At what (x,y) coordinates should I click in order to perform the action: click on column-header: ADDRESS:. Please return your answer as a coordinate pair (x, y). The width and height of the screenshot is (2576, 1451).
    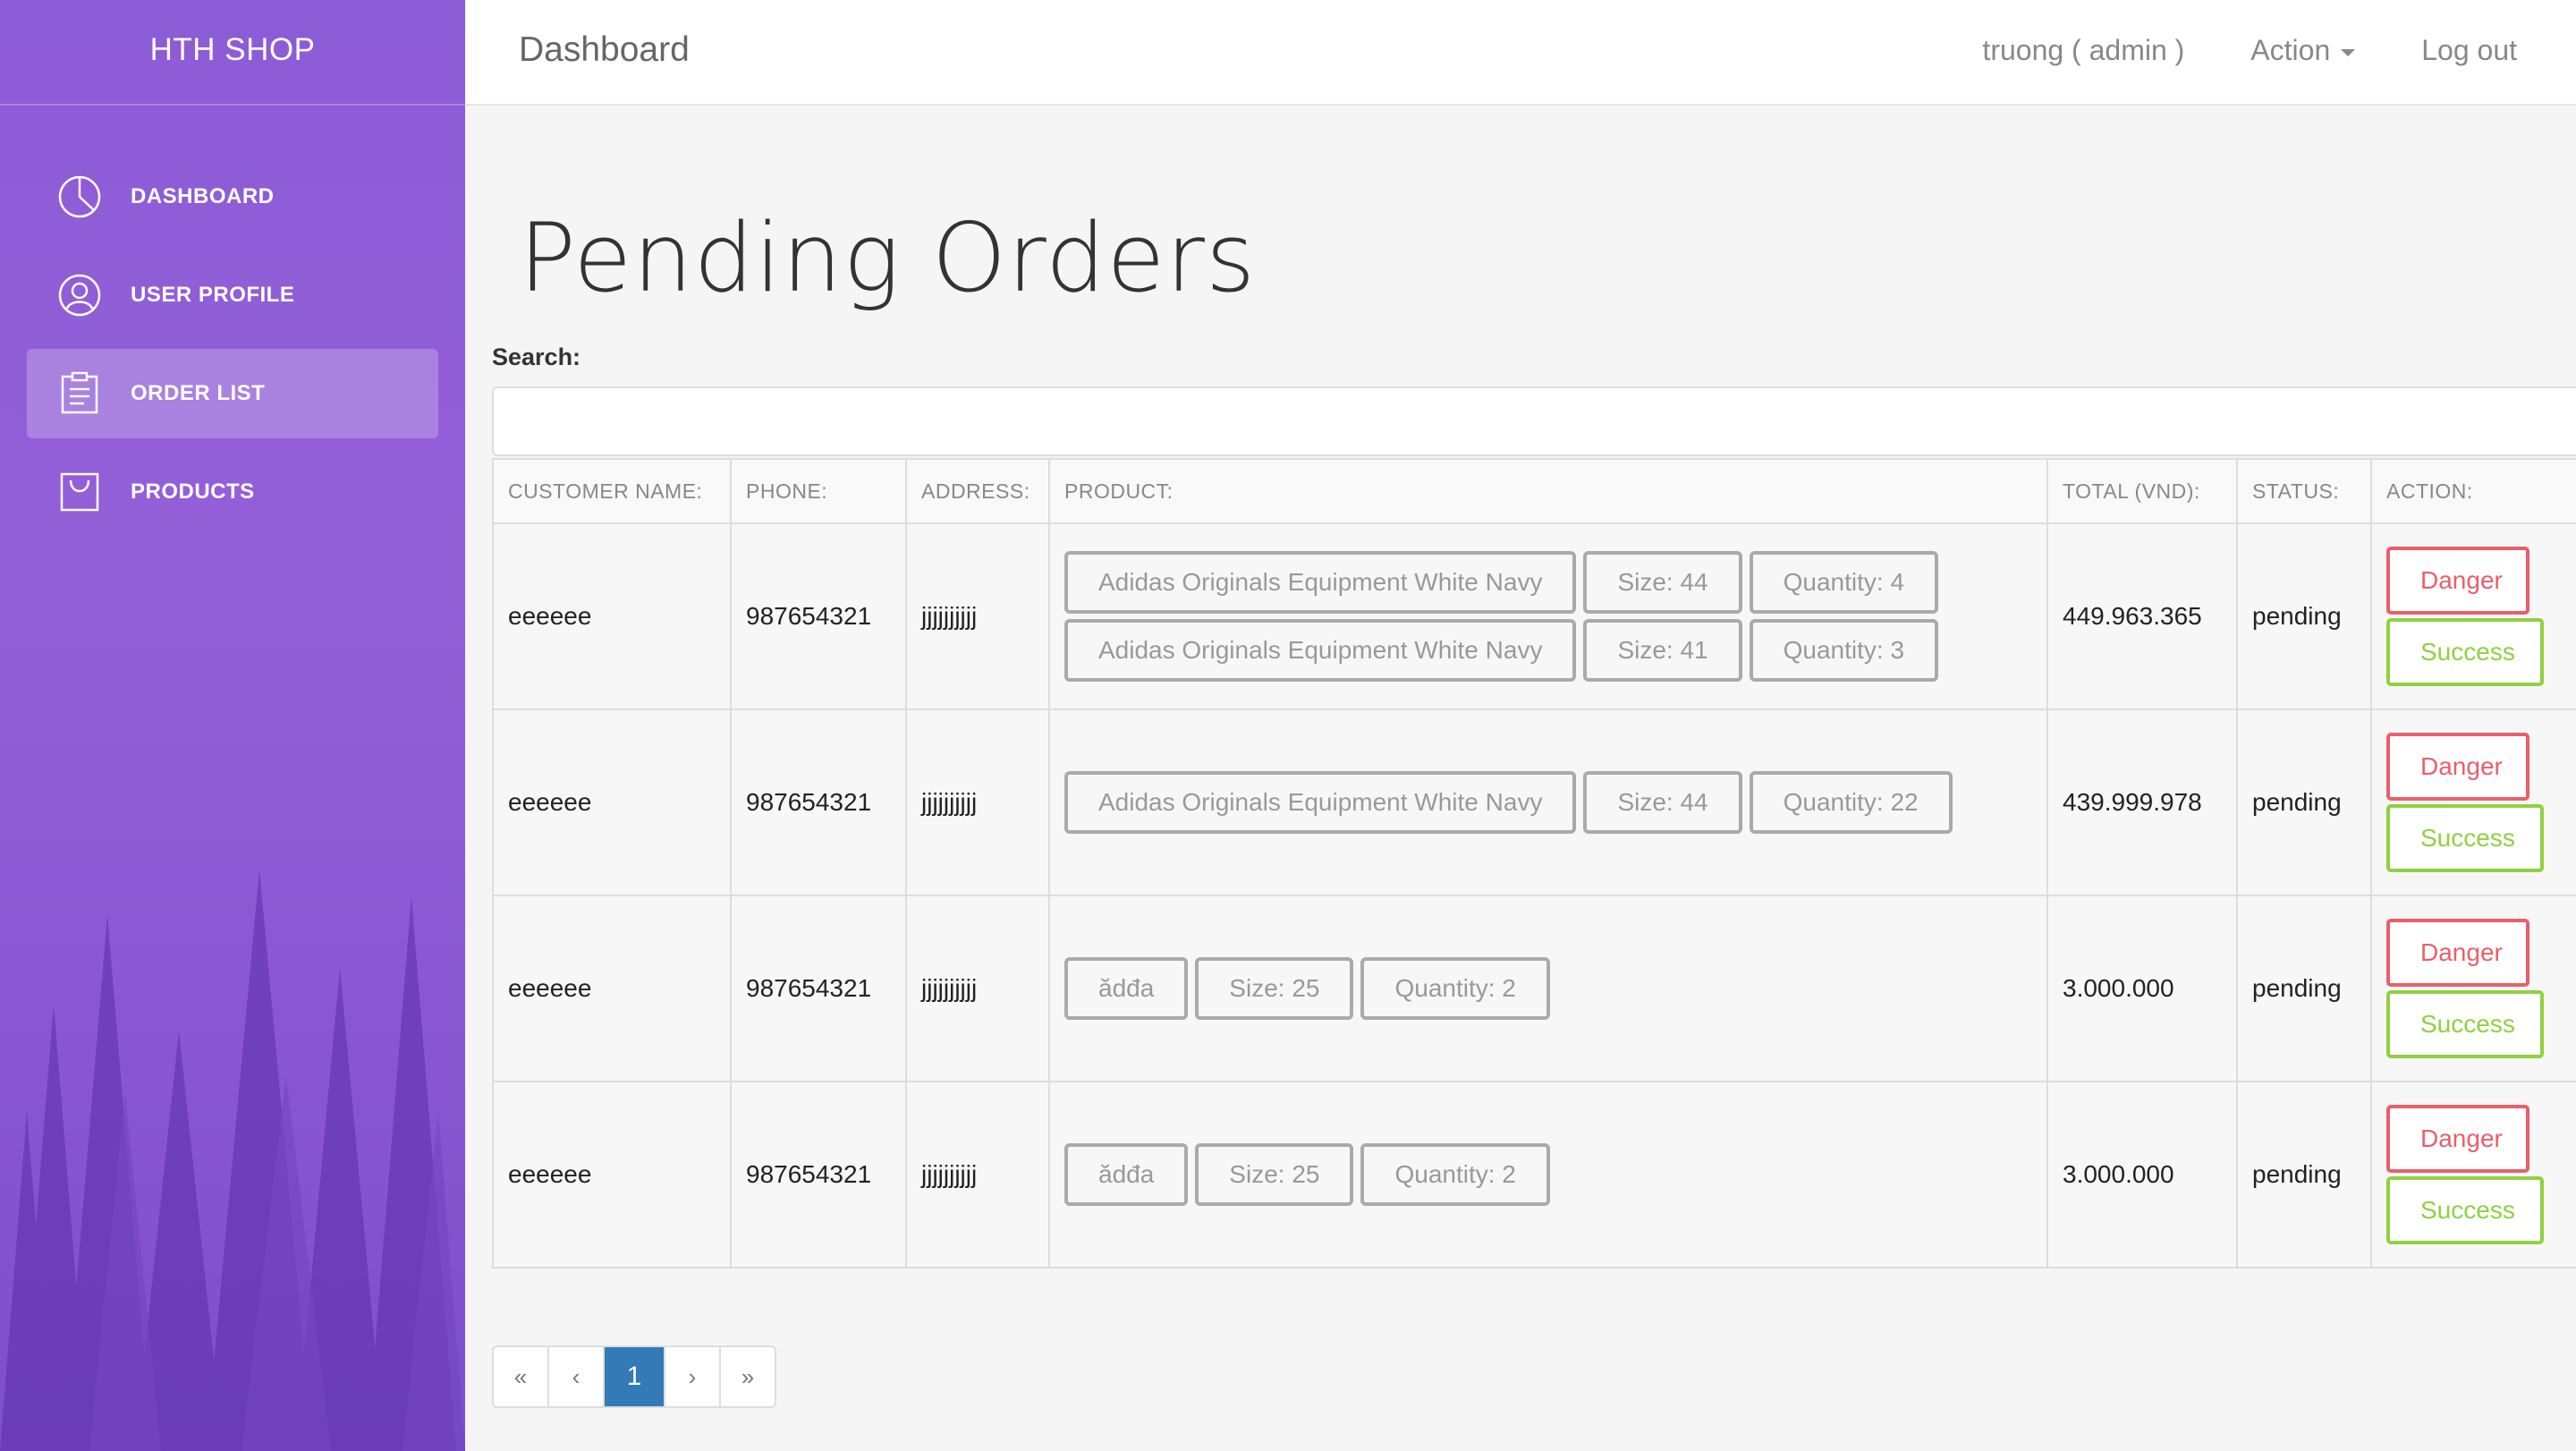
    Looking at the image, I should click on (977, 491).